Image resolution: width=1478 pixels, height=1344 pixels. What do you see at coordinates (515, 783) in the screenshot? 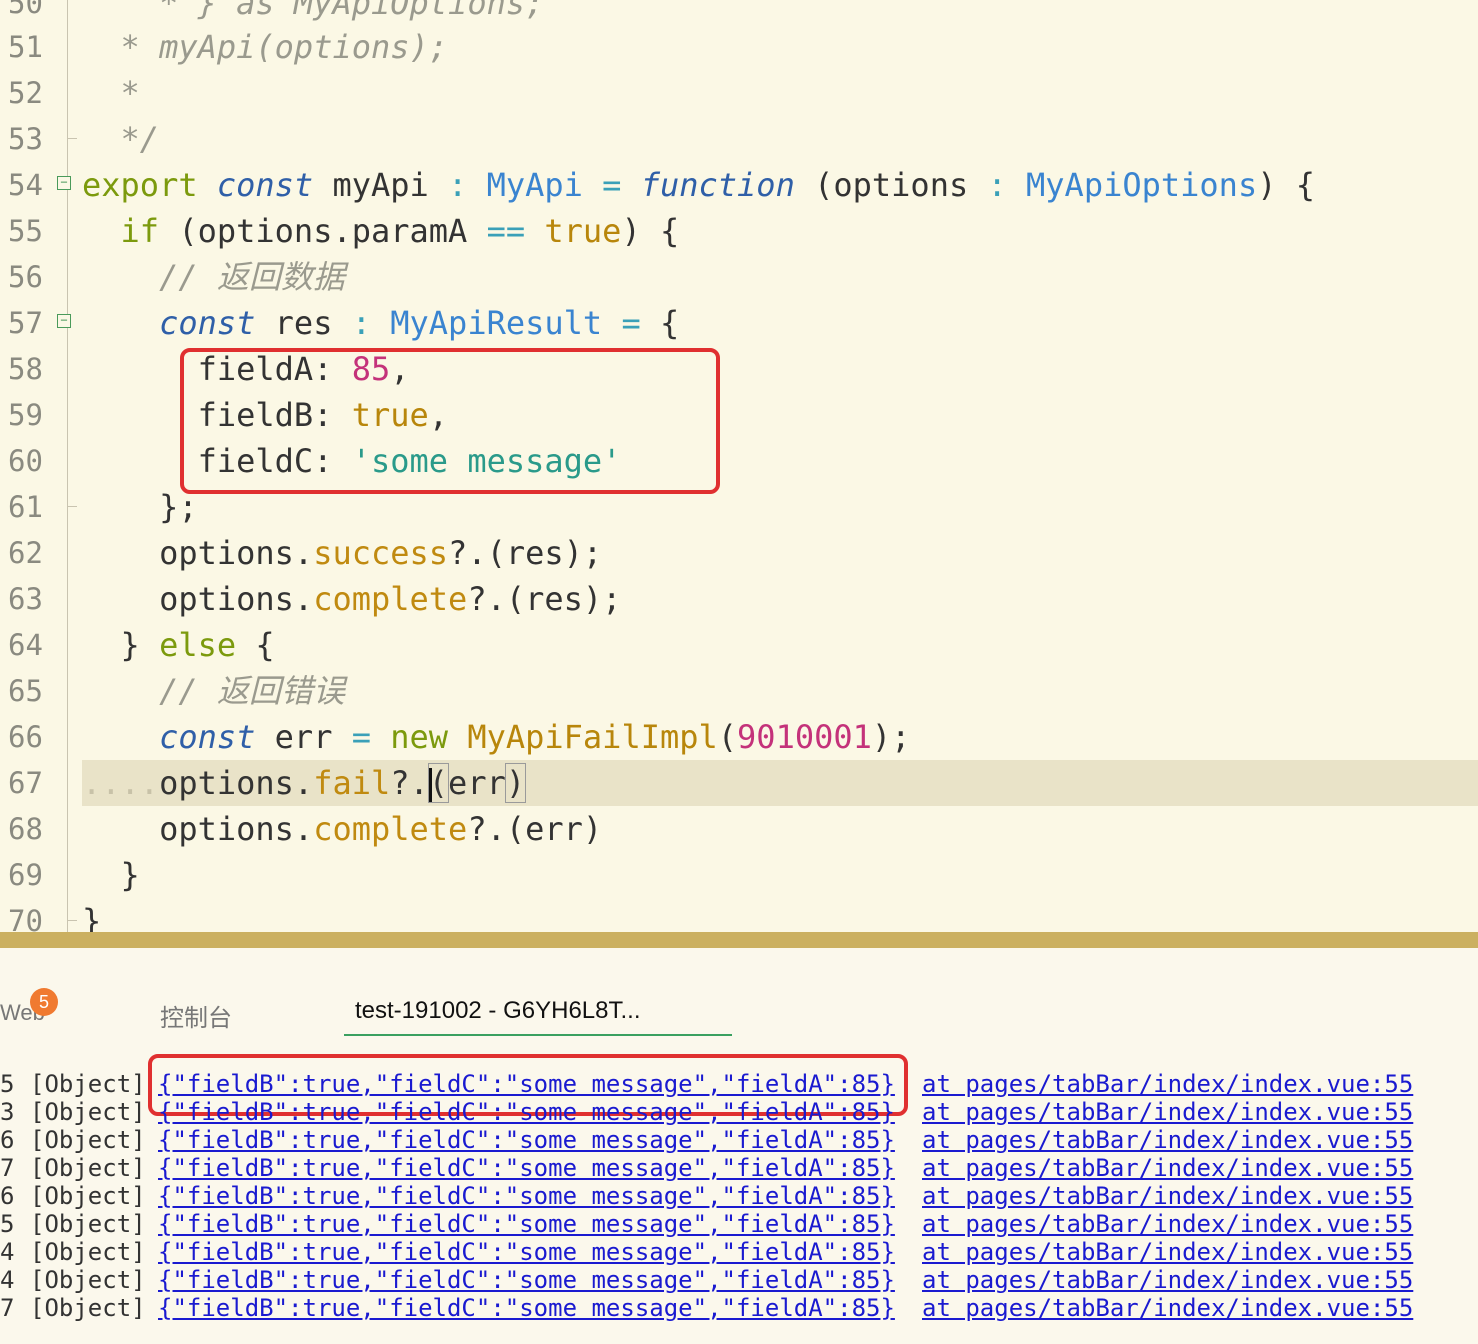
I see `code-token: )` at bounding box center [515, 783].